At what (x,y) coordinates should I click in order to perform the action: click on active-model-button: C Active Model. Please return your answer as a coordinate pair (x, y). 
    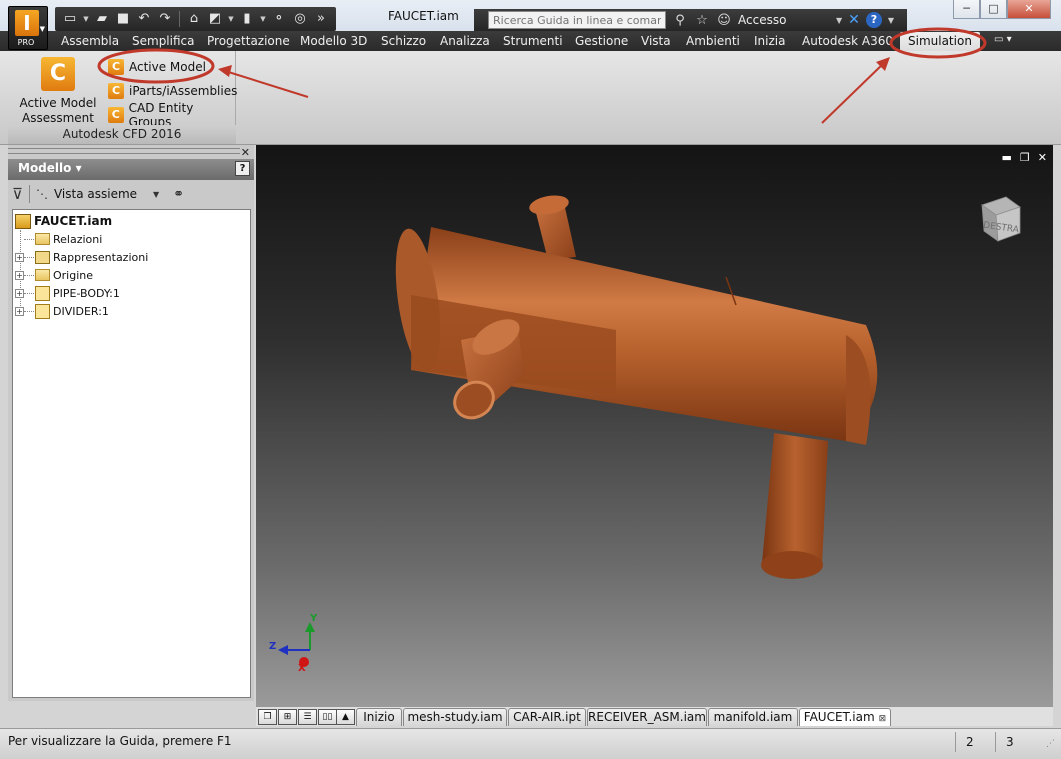
    Looking at the image, I should click on (172, 67).